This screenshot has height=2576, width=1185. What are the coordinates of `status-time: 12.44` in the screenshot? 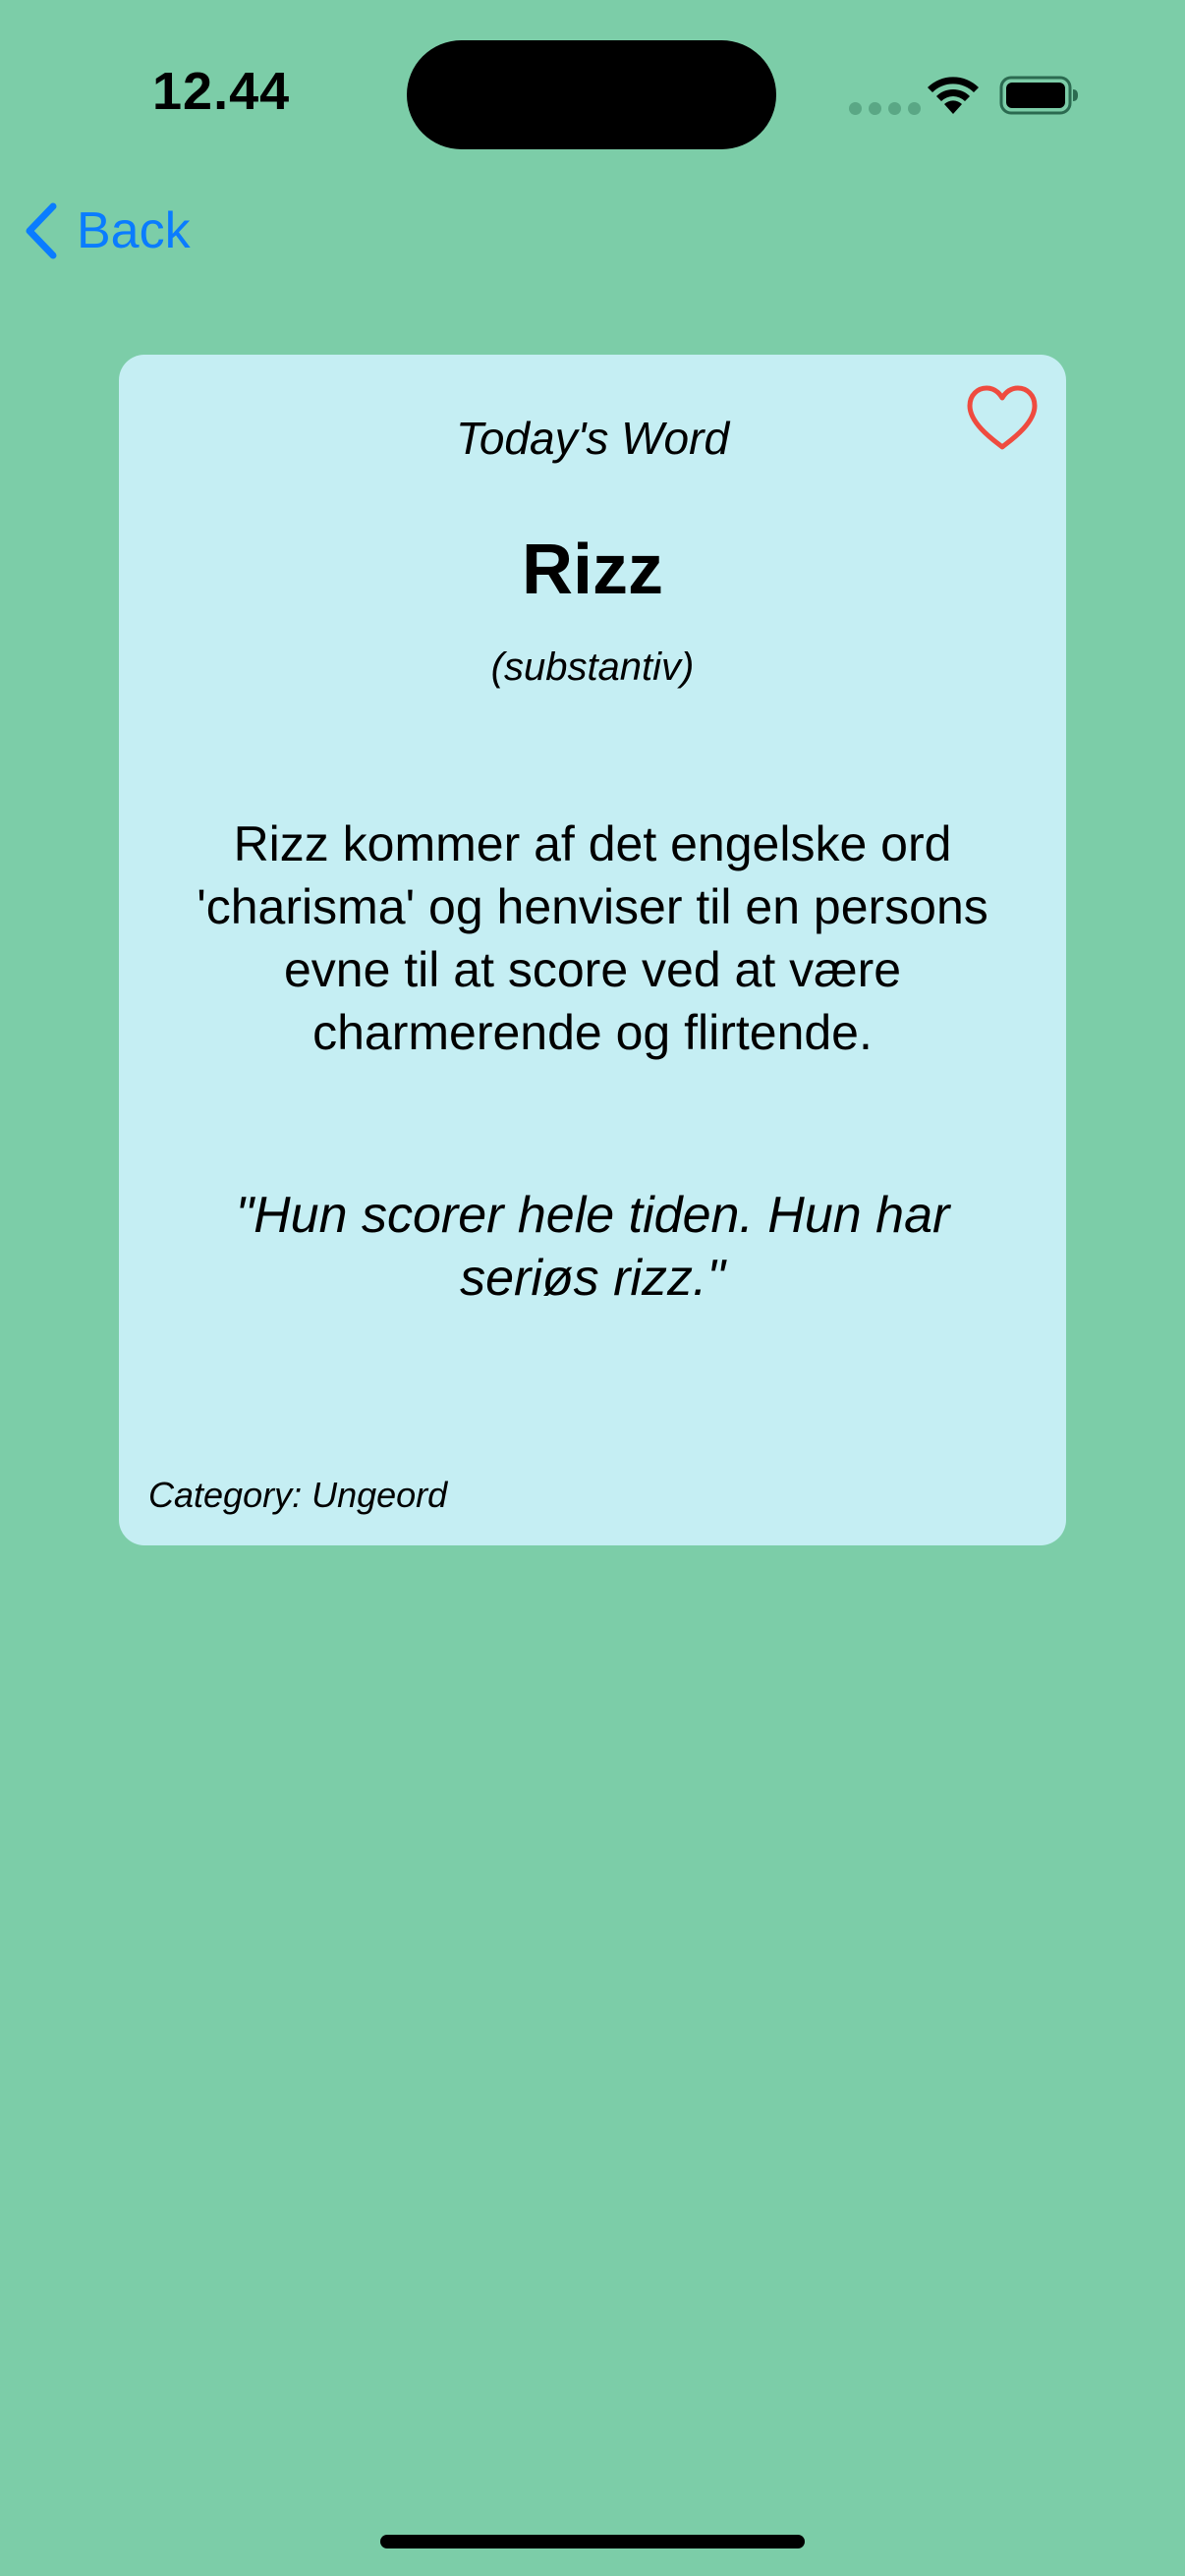 It's located at (222, 91).